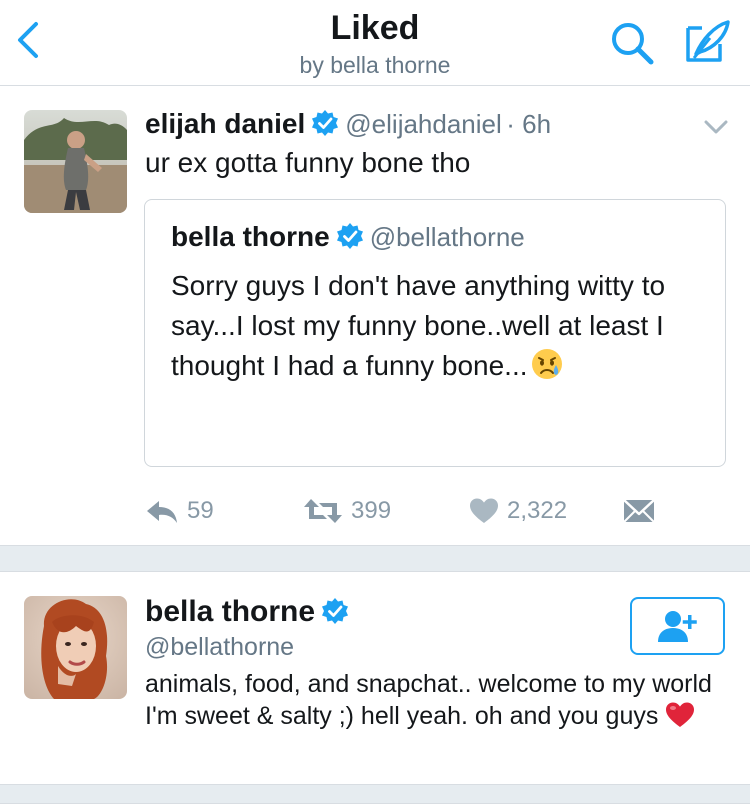  What do you see at coordinates (323, 511) in the screenshot?
I see `retweet-icon` at bounding box center [323, 511].